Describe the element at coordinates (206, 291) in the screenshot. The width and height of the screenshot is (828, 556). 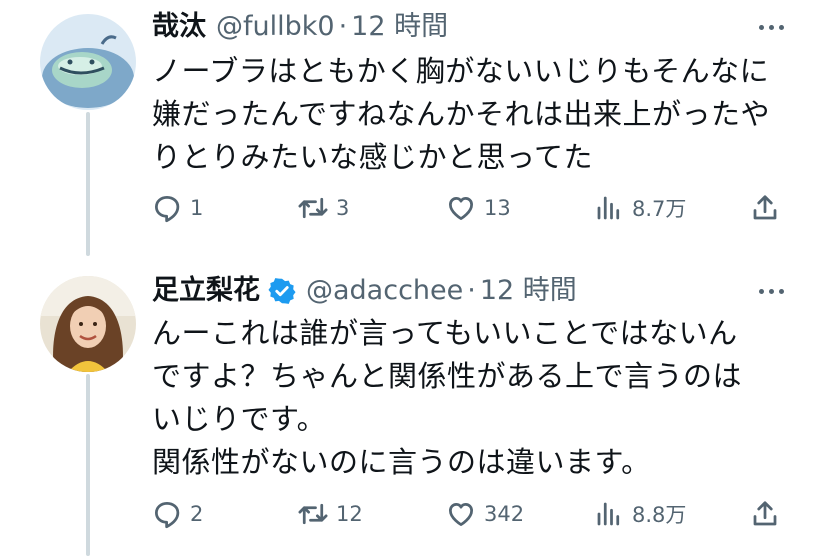
I see `display-name: 足立梨花` at that location.